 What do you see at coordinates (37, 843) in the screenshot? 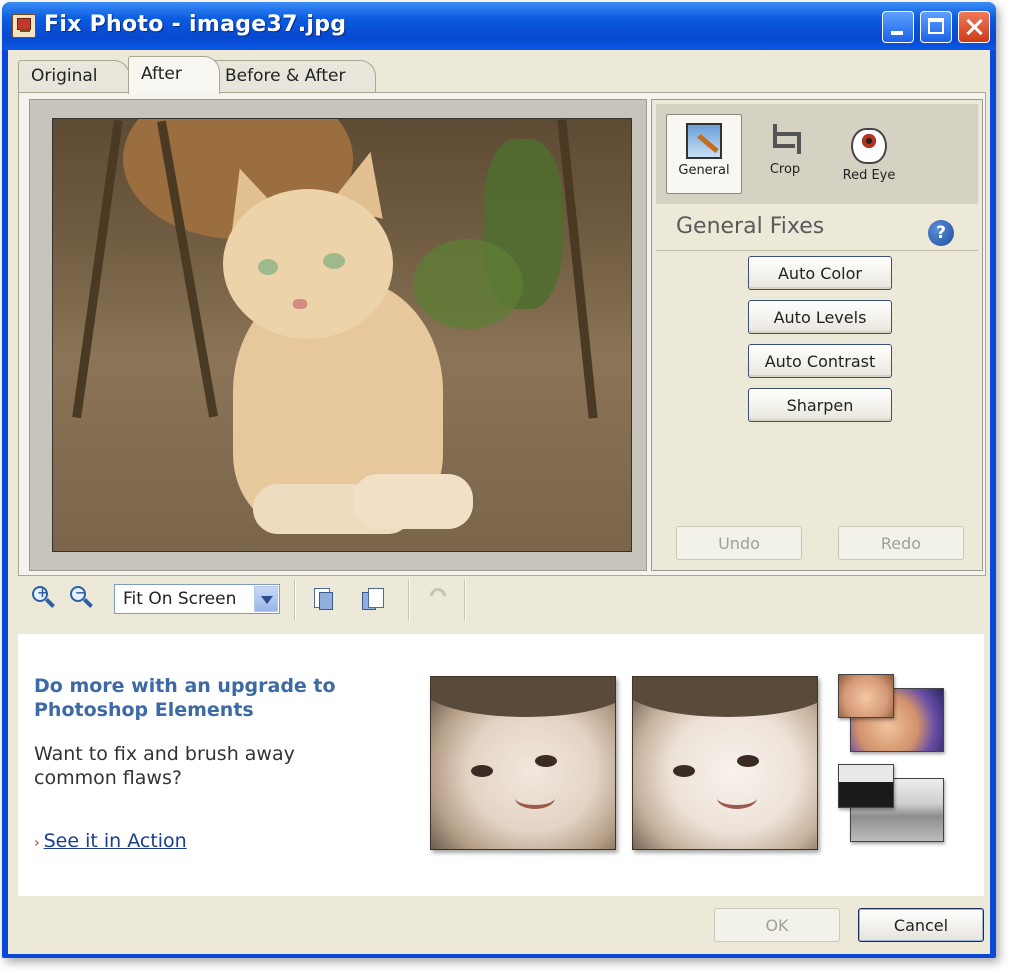
I see `chevron-right-icon: ›` at bounding box center [37, 843].